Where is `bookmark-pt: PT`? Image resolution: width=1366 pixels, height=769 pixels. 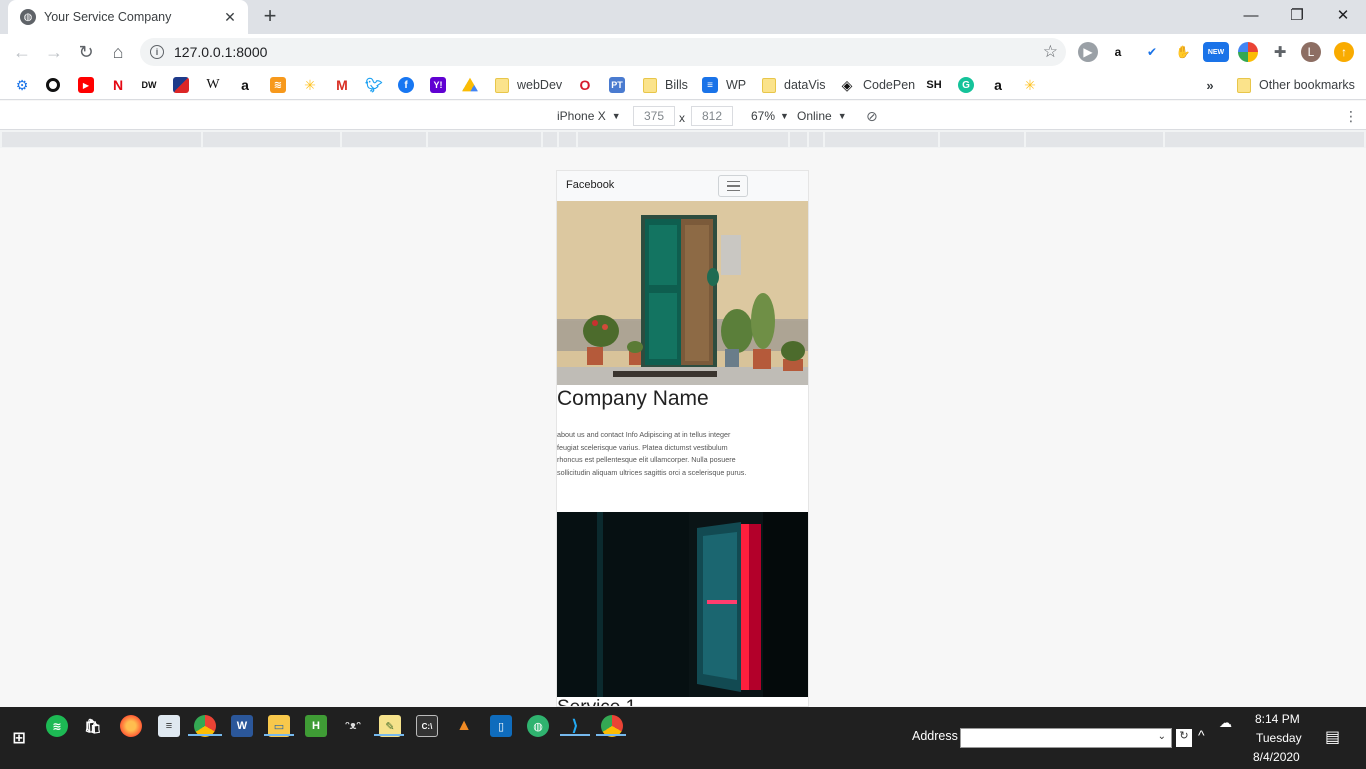 bookmark-pt: PT is located at coordinates (617, 85).